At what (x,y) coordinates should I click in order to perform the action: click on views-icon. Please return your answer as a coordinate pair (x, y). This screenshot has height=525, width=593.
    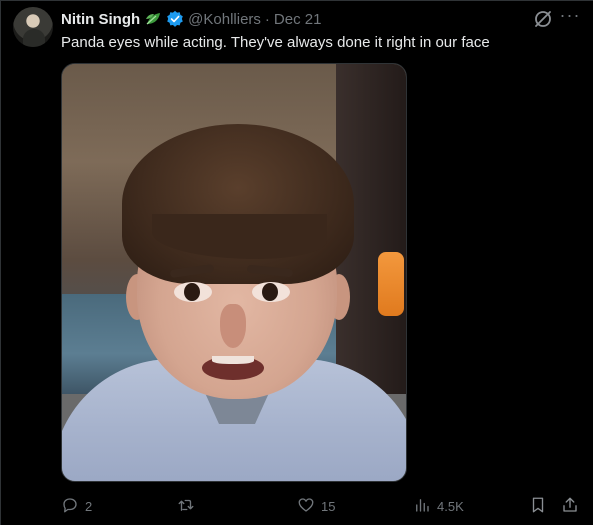
    Looking at the image, I should click on (422, 506).